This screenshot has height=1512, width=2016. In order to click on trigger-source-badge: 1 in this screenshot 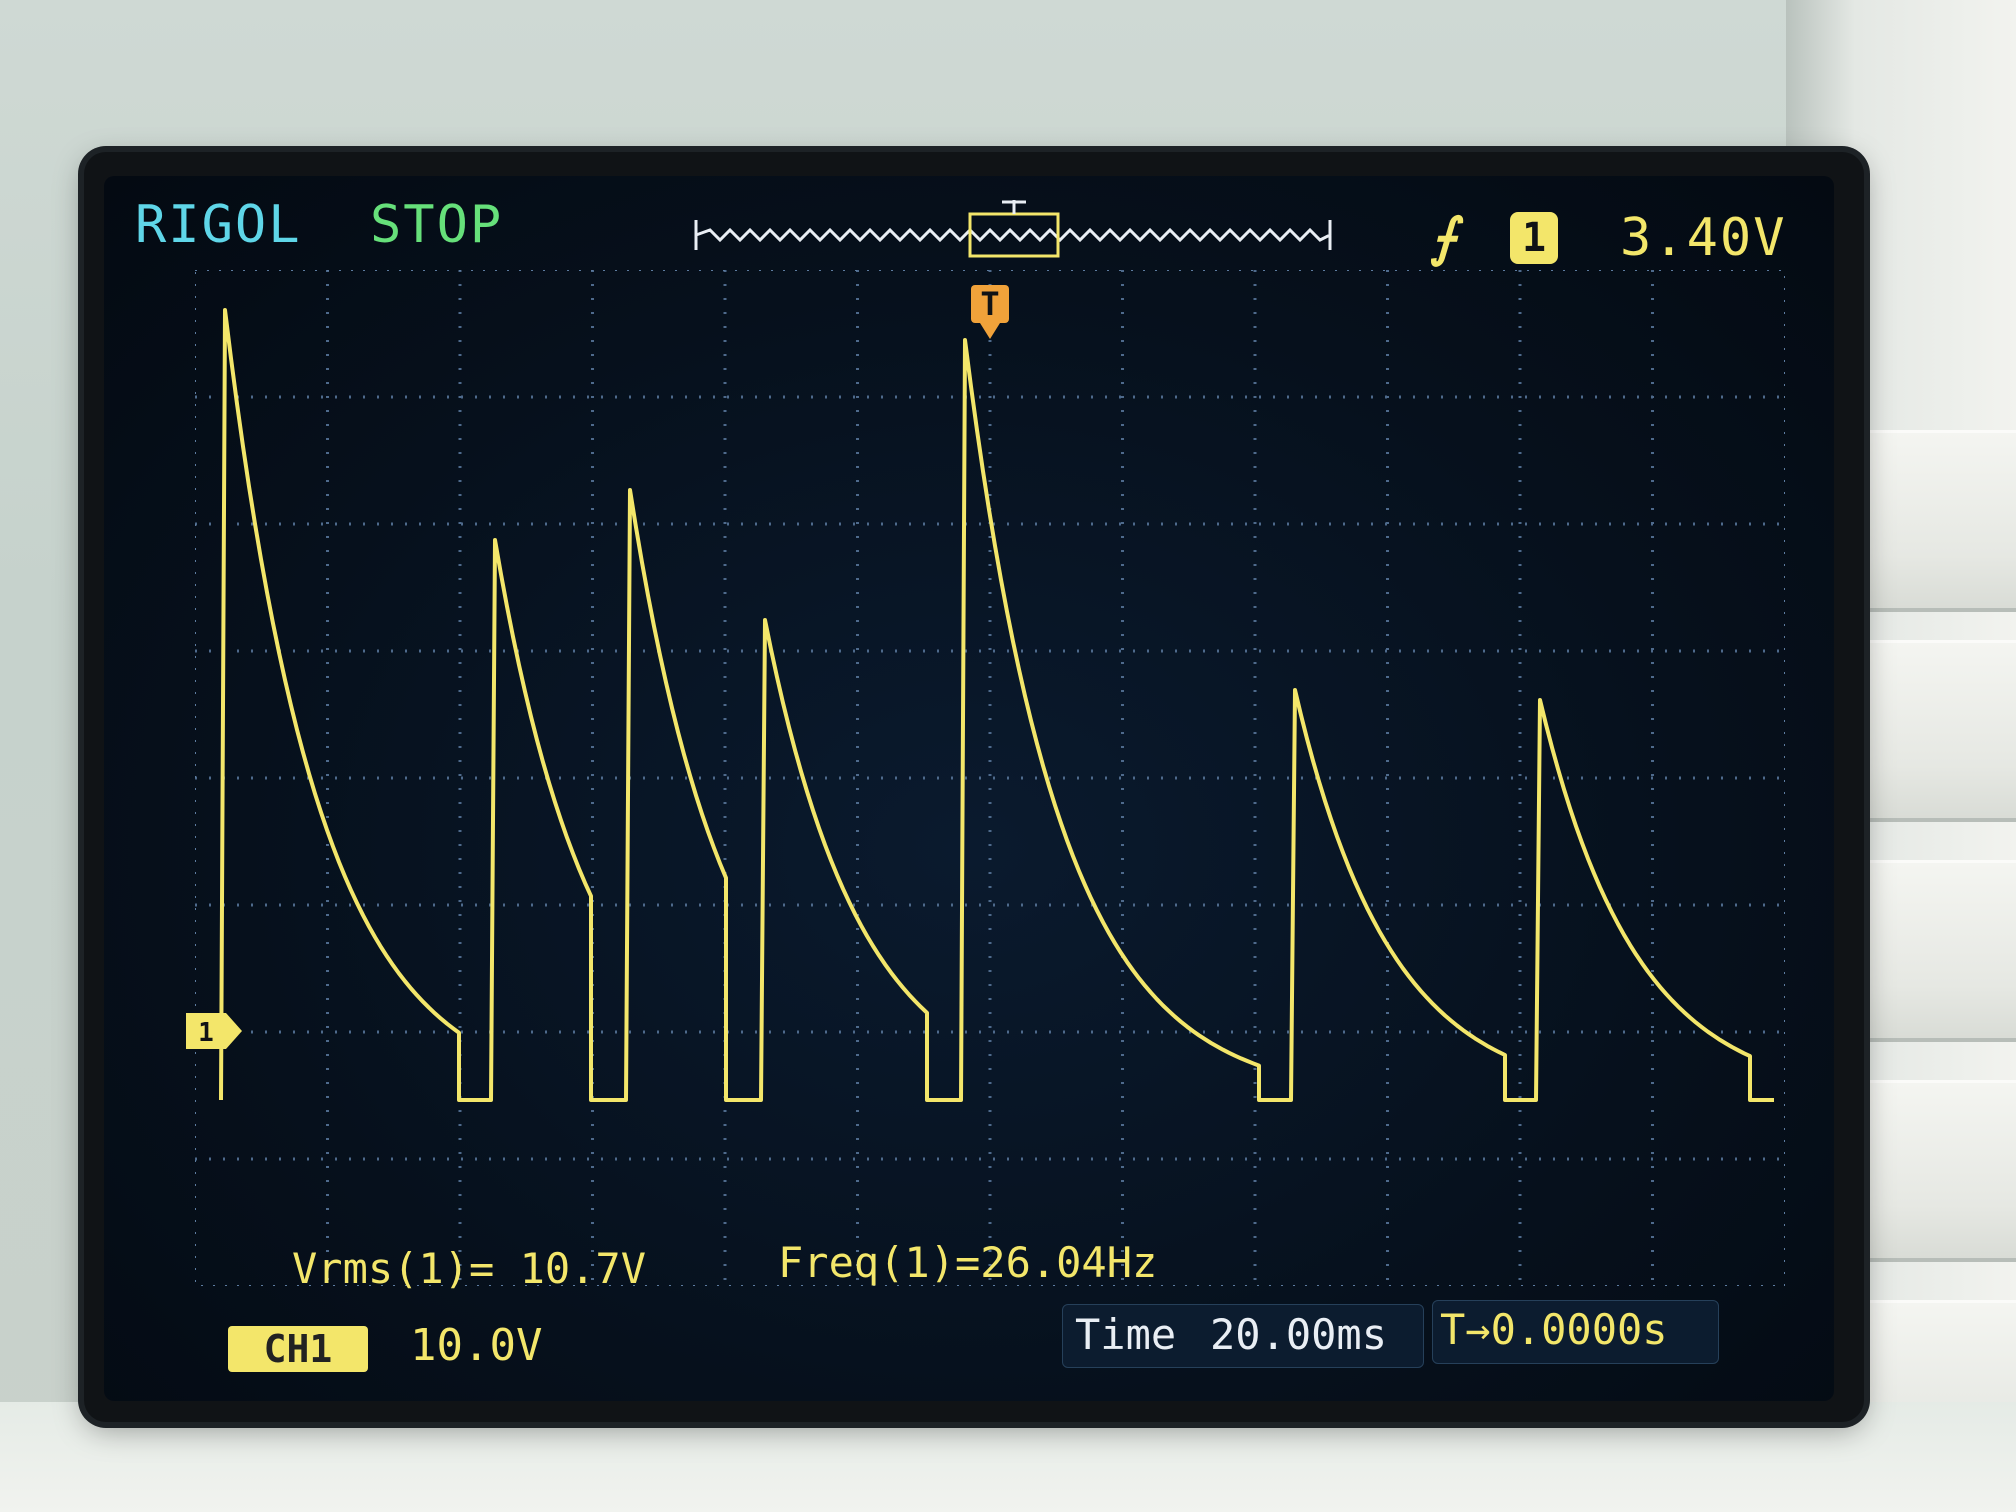, I will do `click(1534, 238)`.